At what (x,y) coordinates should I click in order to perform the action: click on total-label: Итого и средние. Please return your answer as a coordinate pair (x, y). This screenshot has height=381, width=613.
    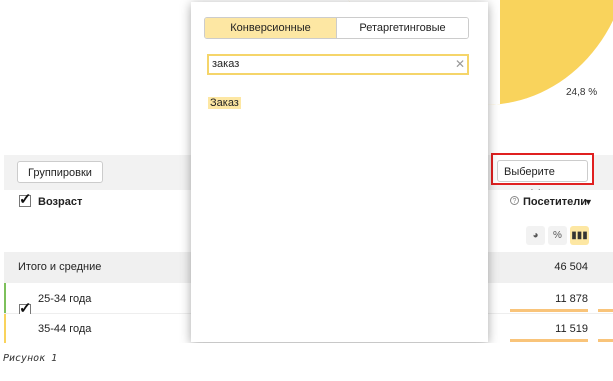
    Looking at the image, I should click on (60, 267).